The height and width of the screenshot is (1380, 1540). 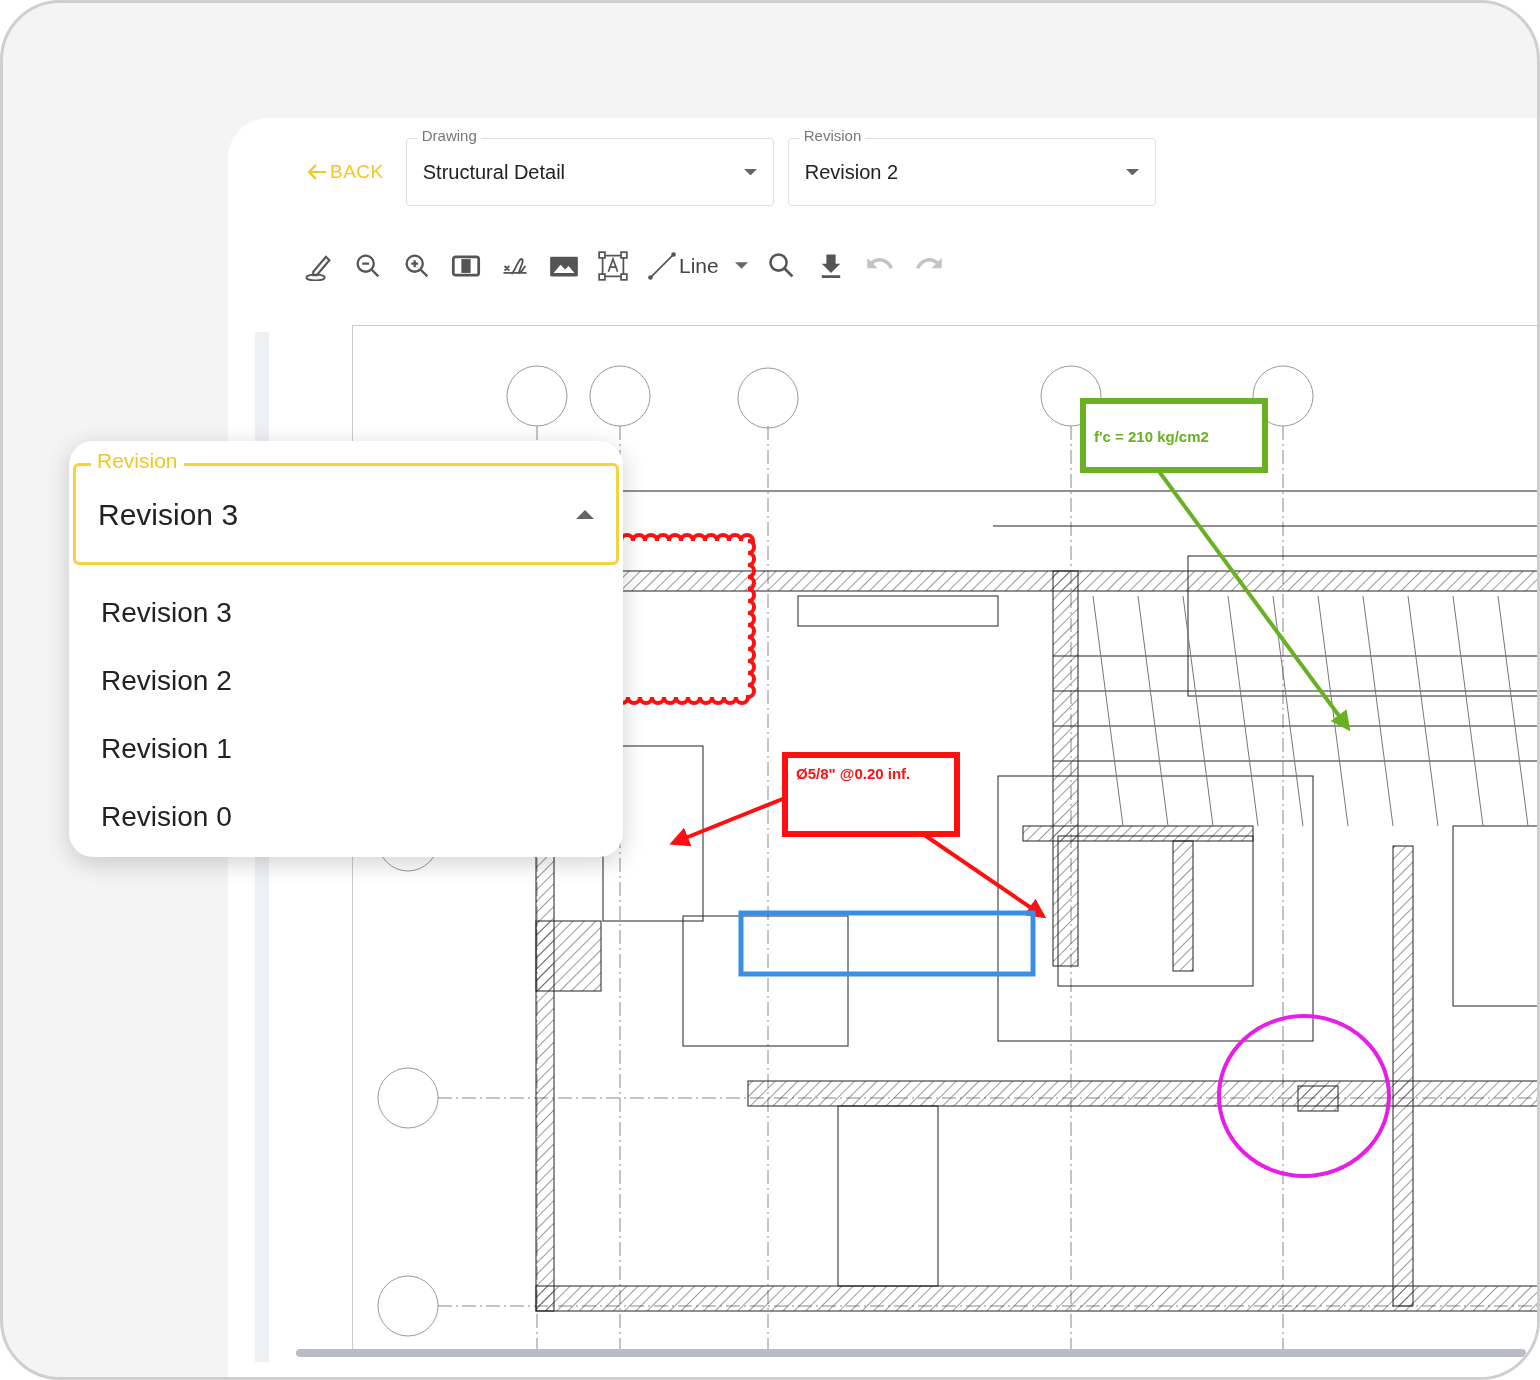 I want to click on select-value: Revision 3, so click(x=168, y=514).